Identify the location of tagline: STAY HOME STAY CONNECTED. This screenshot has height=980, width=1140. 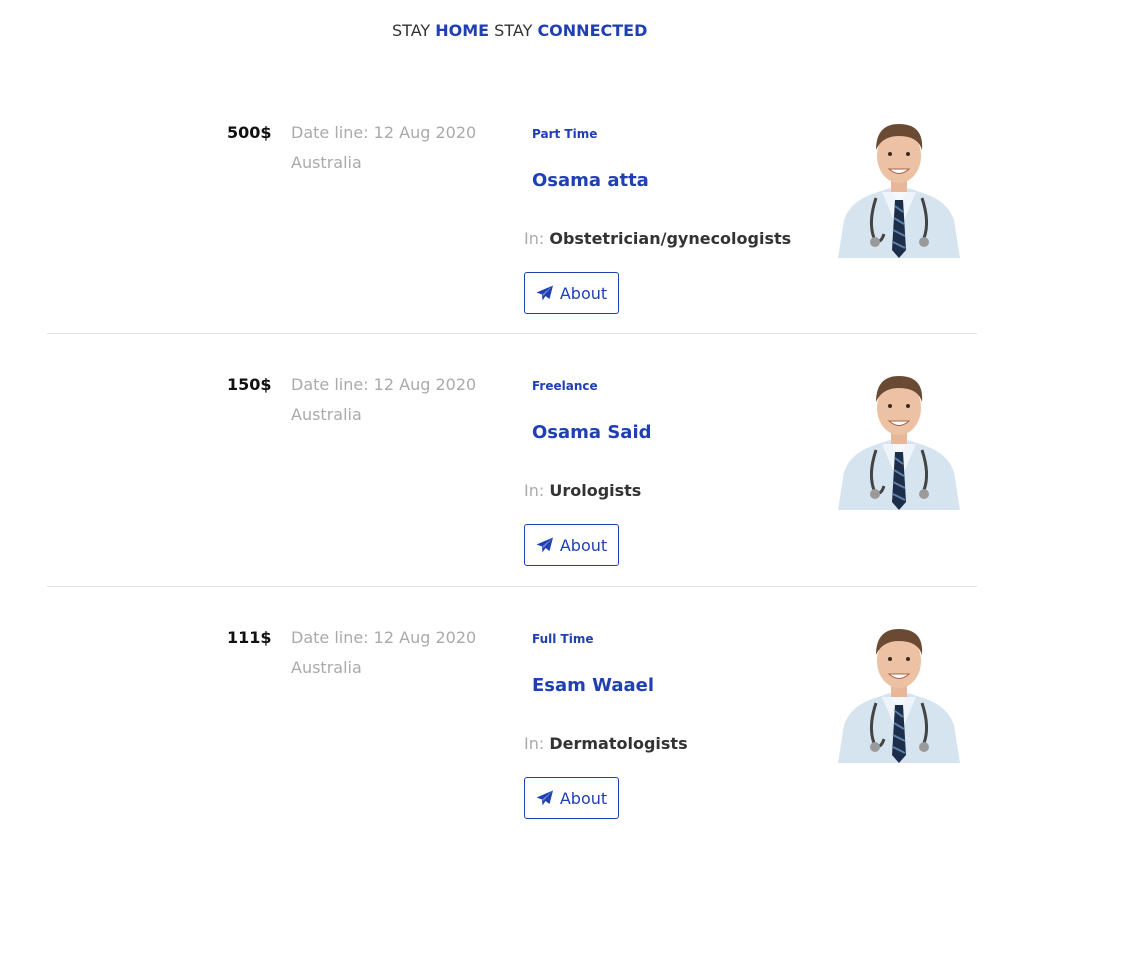
(519, 30).